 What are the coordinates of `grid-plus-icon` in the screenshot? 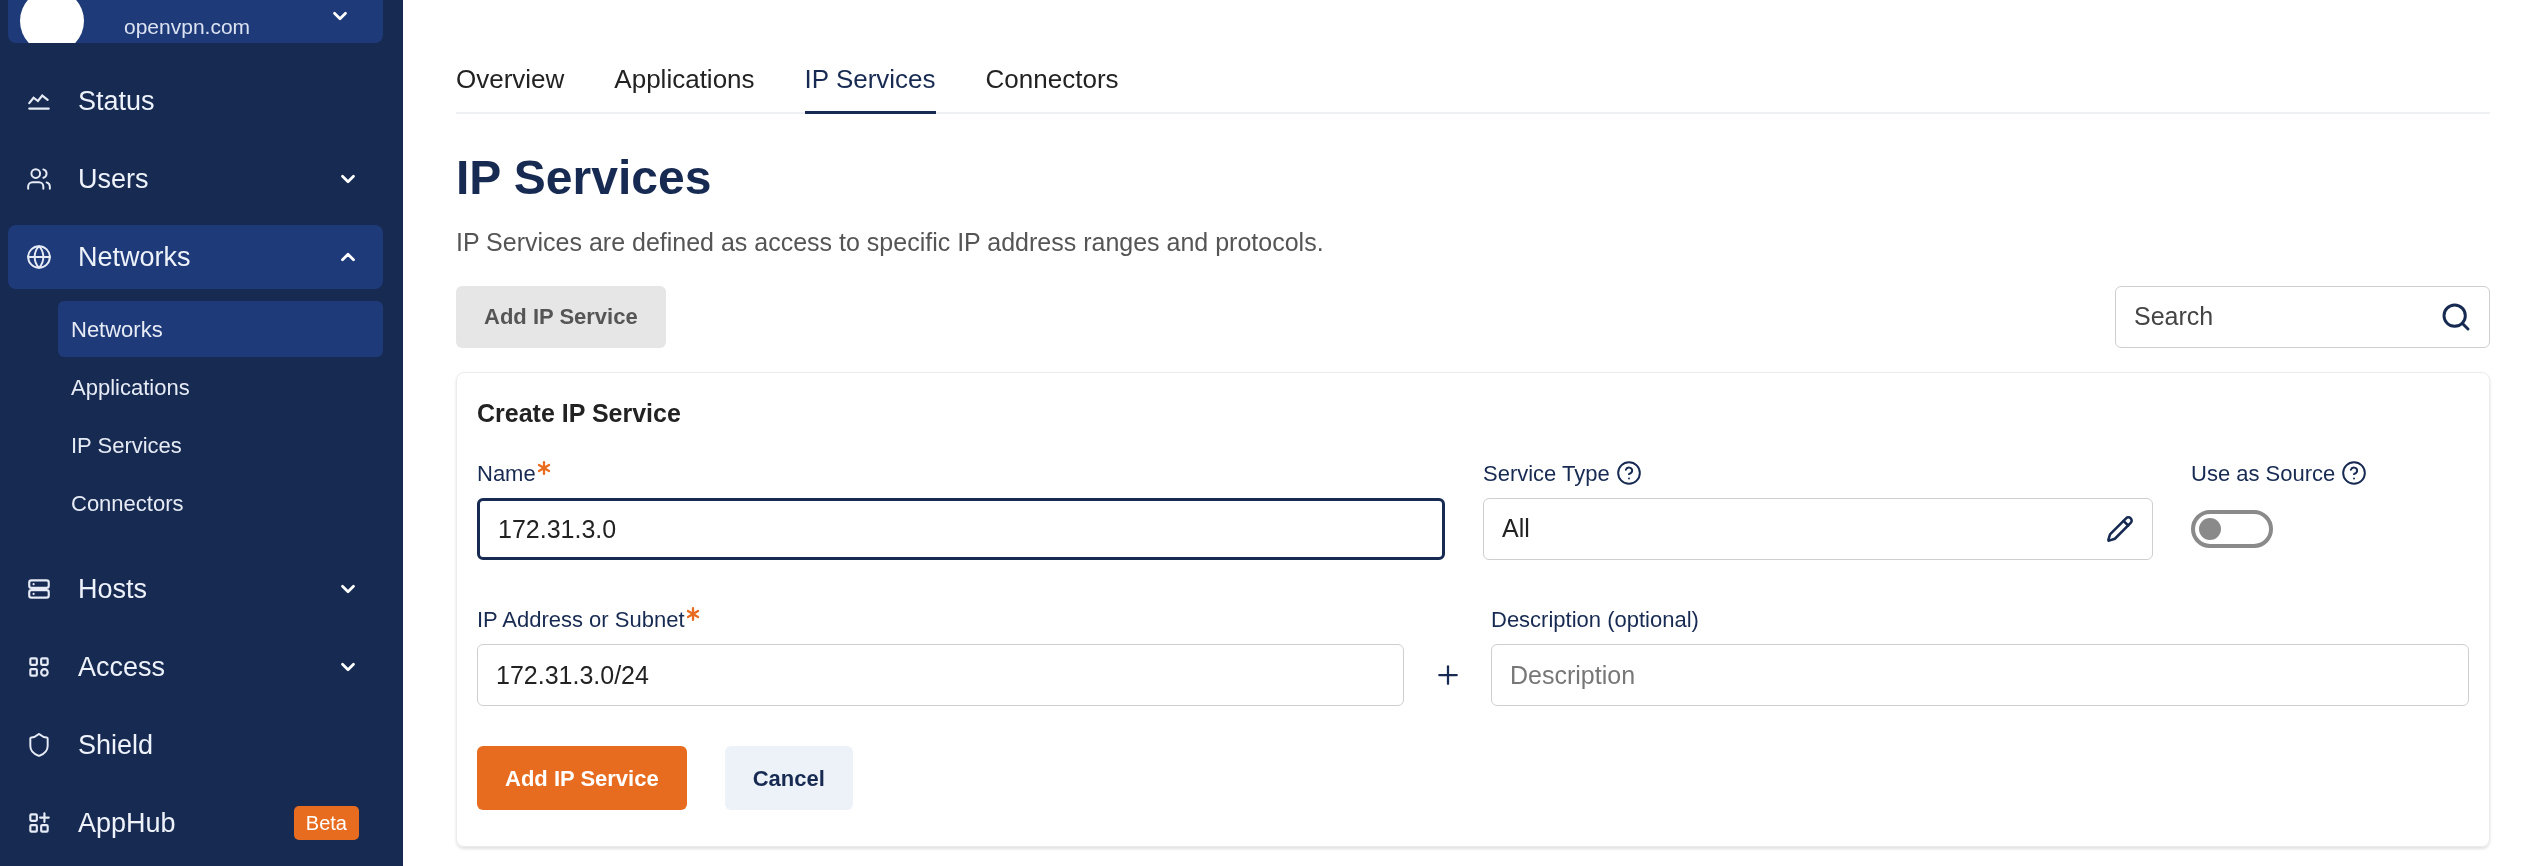 It's located at (39, 823).